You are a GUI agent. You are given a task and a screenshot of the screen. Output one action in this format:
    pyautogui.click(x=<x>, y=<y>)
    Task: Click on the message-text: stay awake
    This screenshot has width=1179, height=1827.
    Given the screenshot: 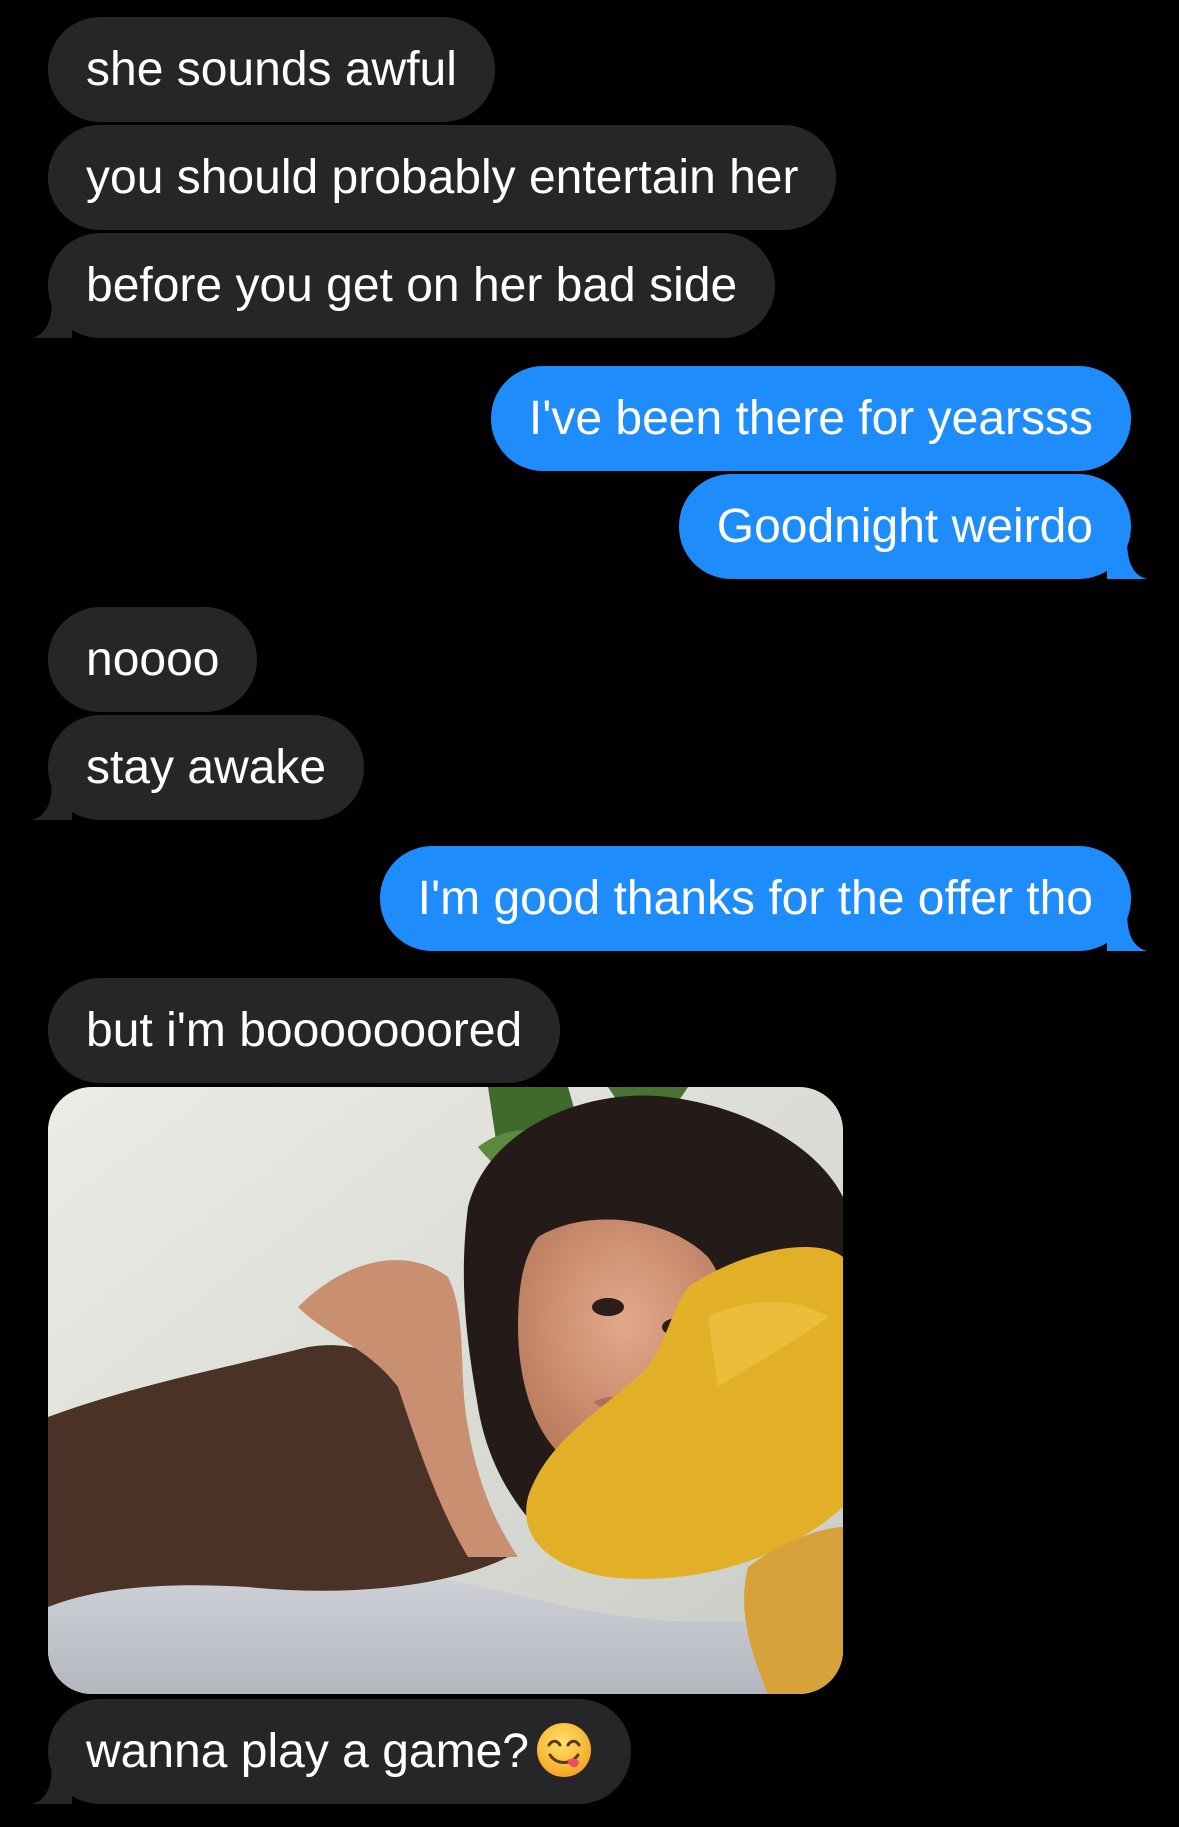 What is the action you would take?
    pyautogui.click(x=206, y=767)
    